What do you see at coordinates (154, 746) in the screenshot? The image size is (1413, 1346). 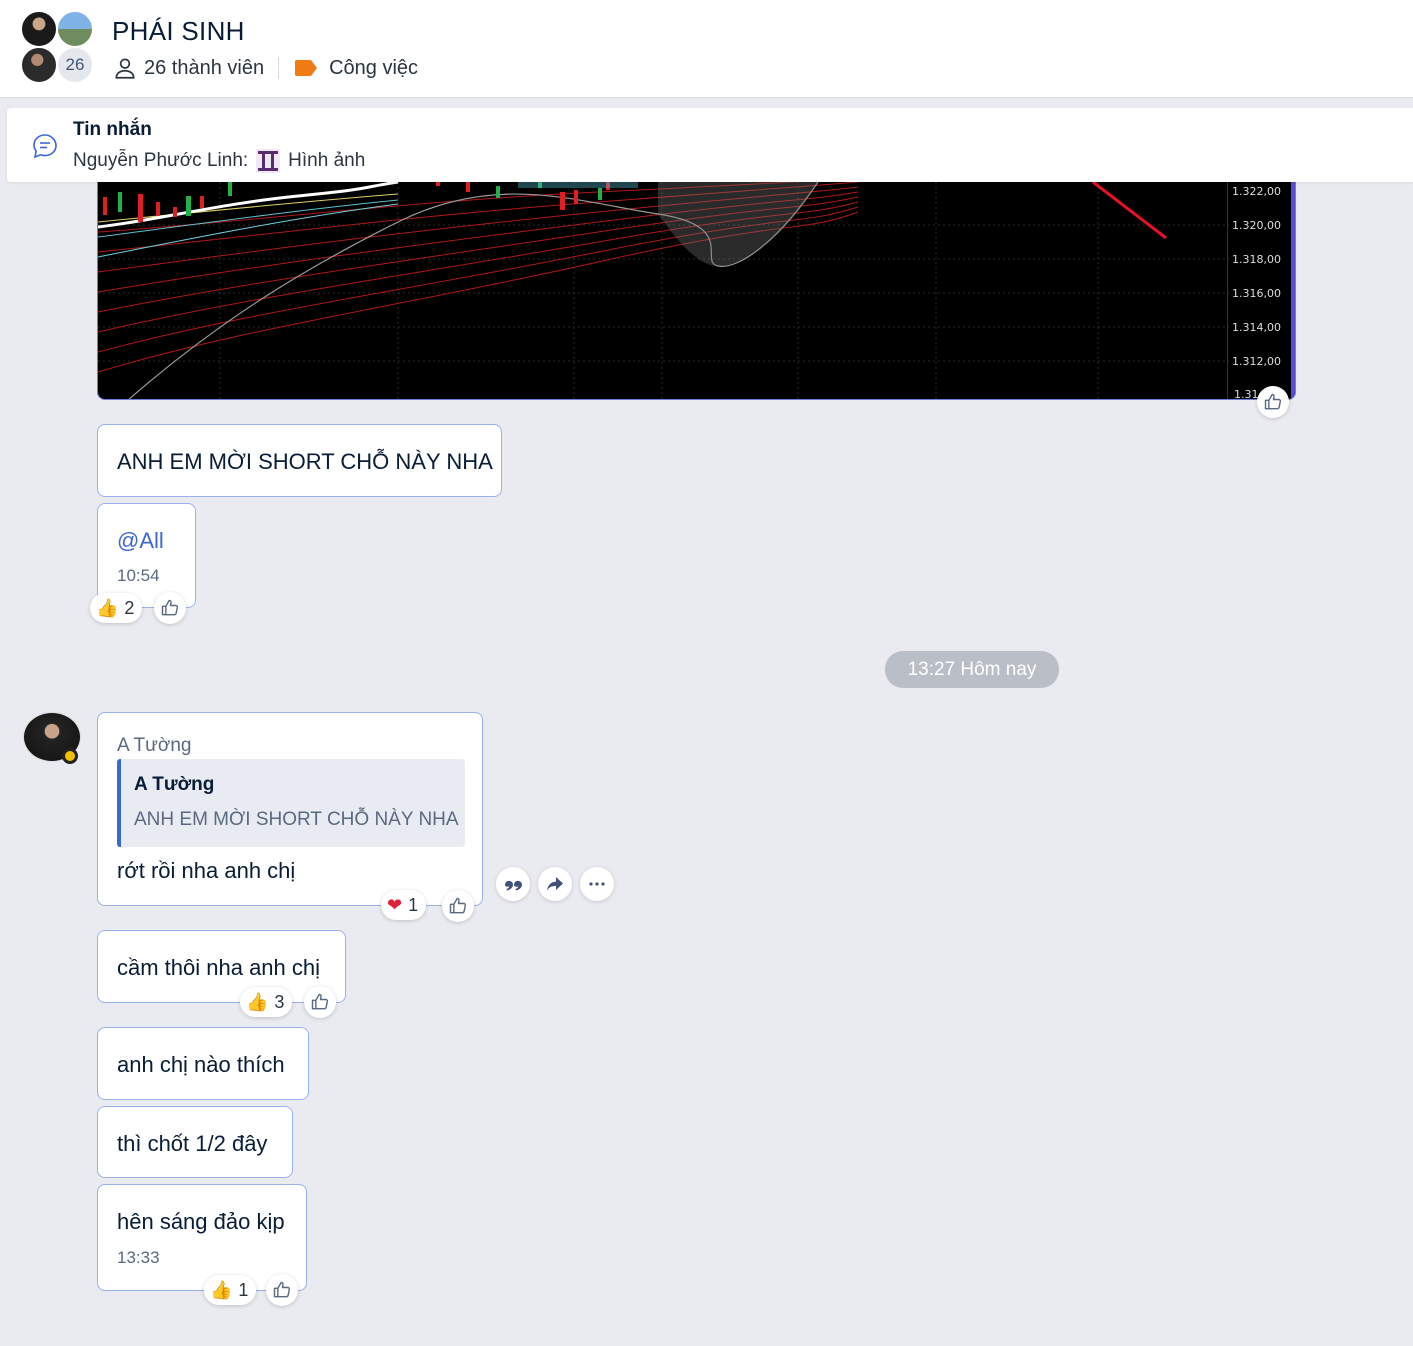 I see `sender-name: A Tường` at bounding box center [154, 746].